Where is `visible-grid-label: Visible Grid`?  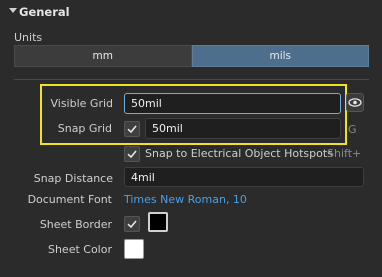
visible-grid-label: Visible Grid is located at coordinates (81, 103).